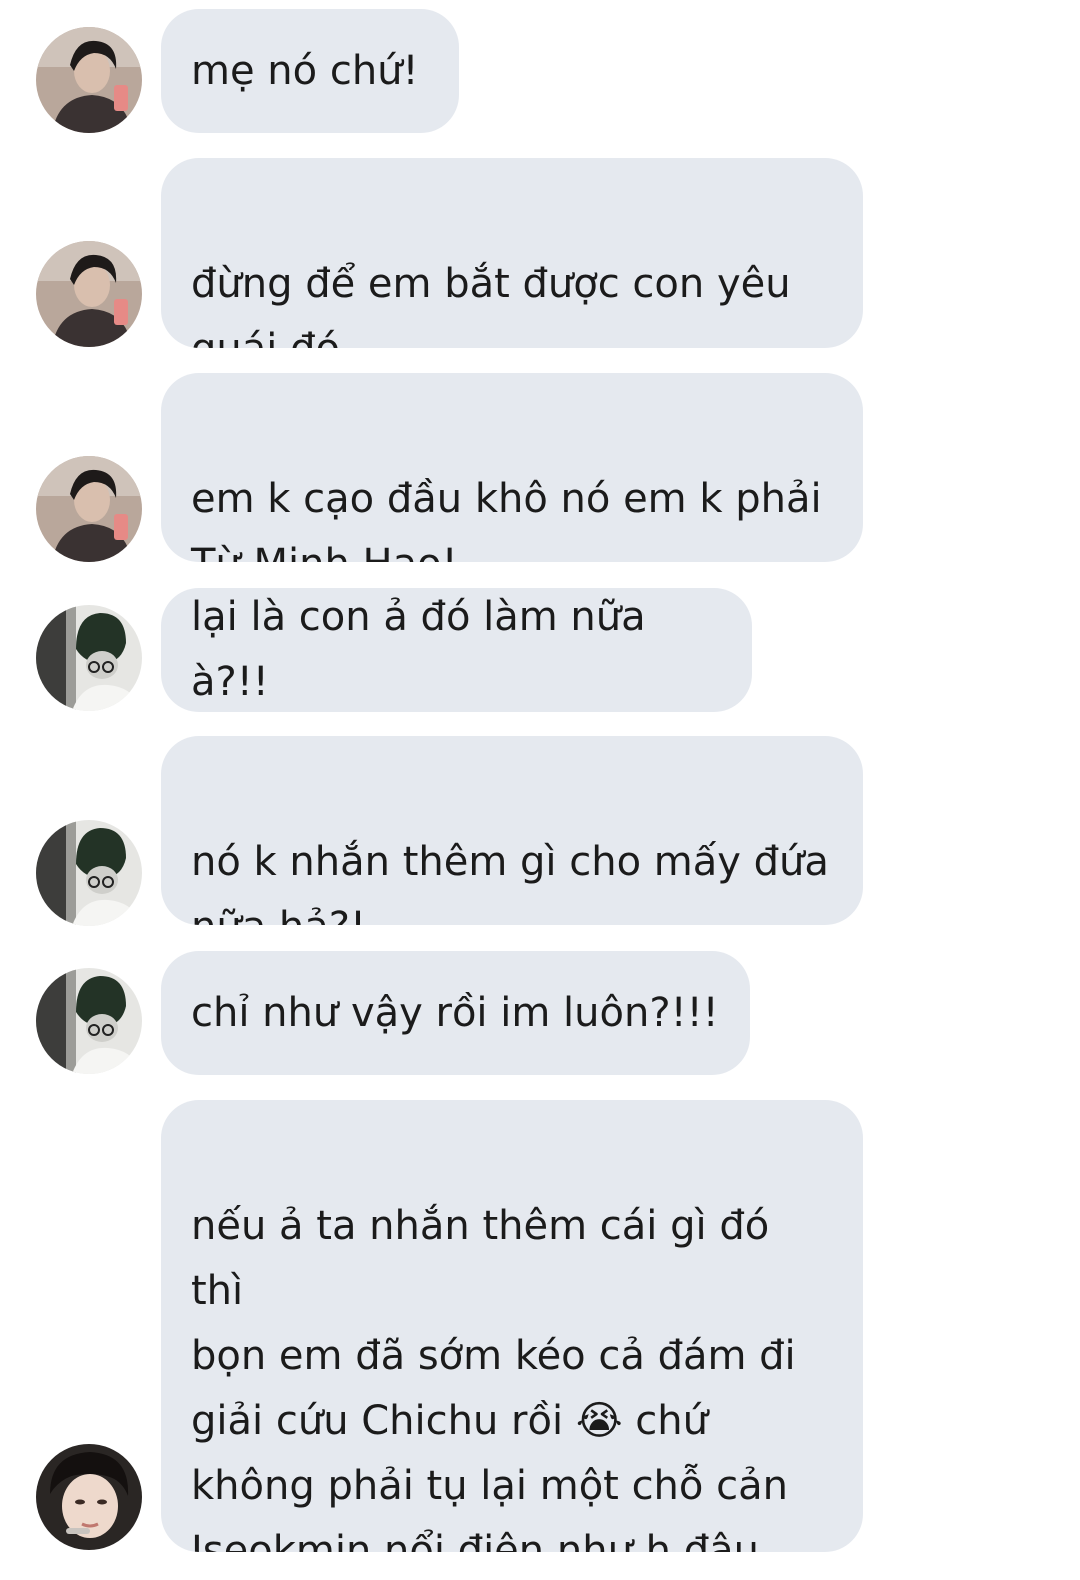 The width and height of the screenshot is (1080, 1580). What do you see at coordinates (599, 1421) in the screenshot?
I see `crying-emoji-icon: 😭` at bounding box center [599, 1421].